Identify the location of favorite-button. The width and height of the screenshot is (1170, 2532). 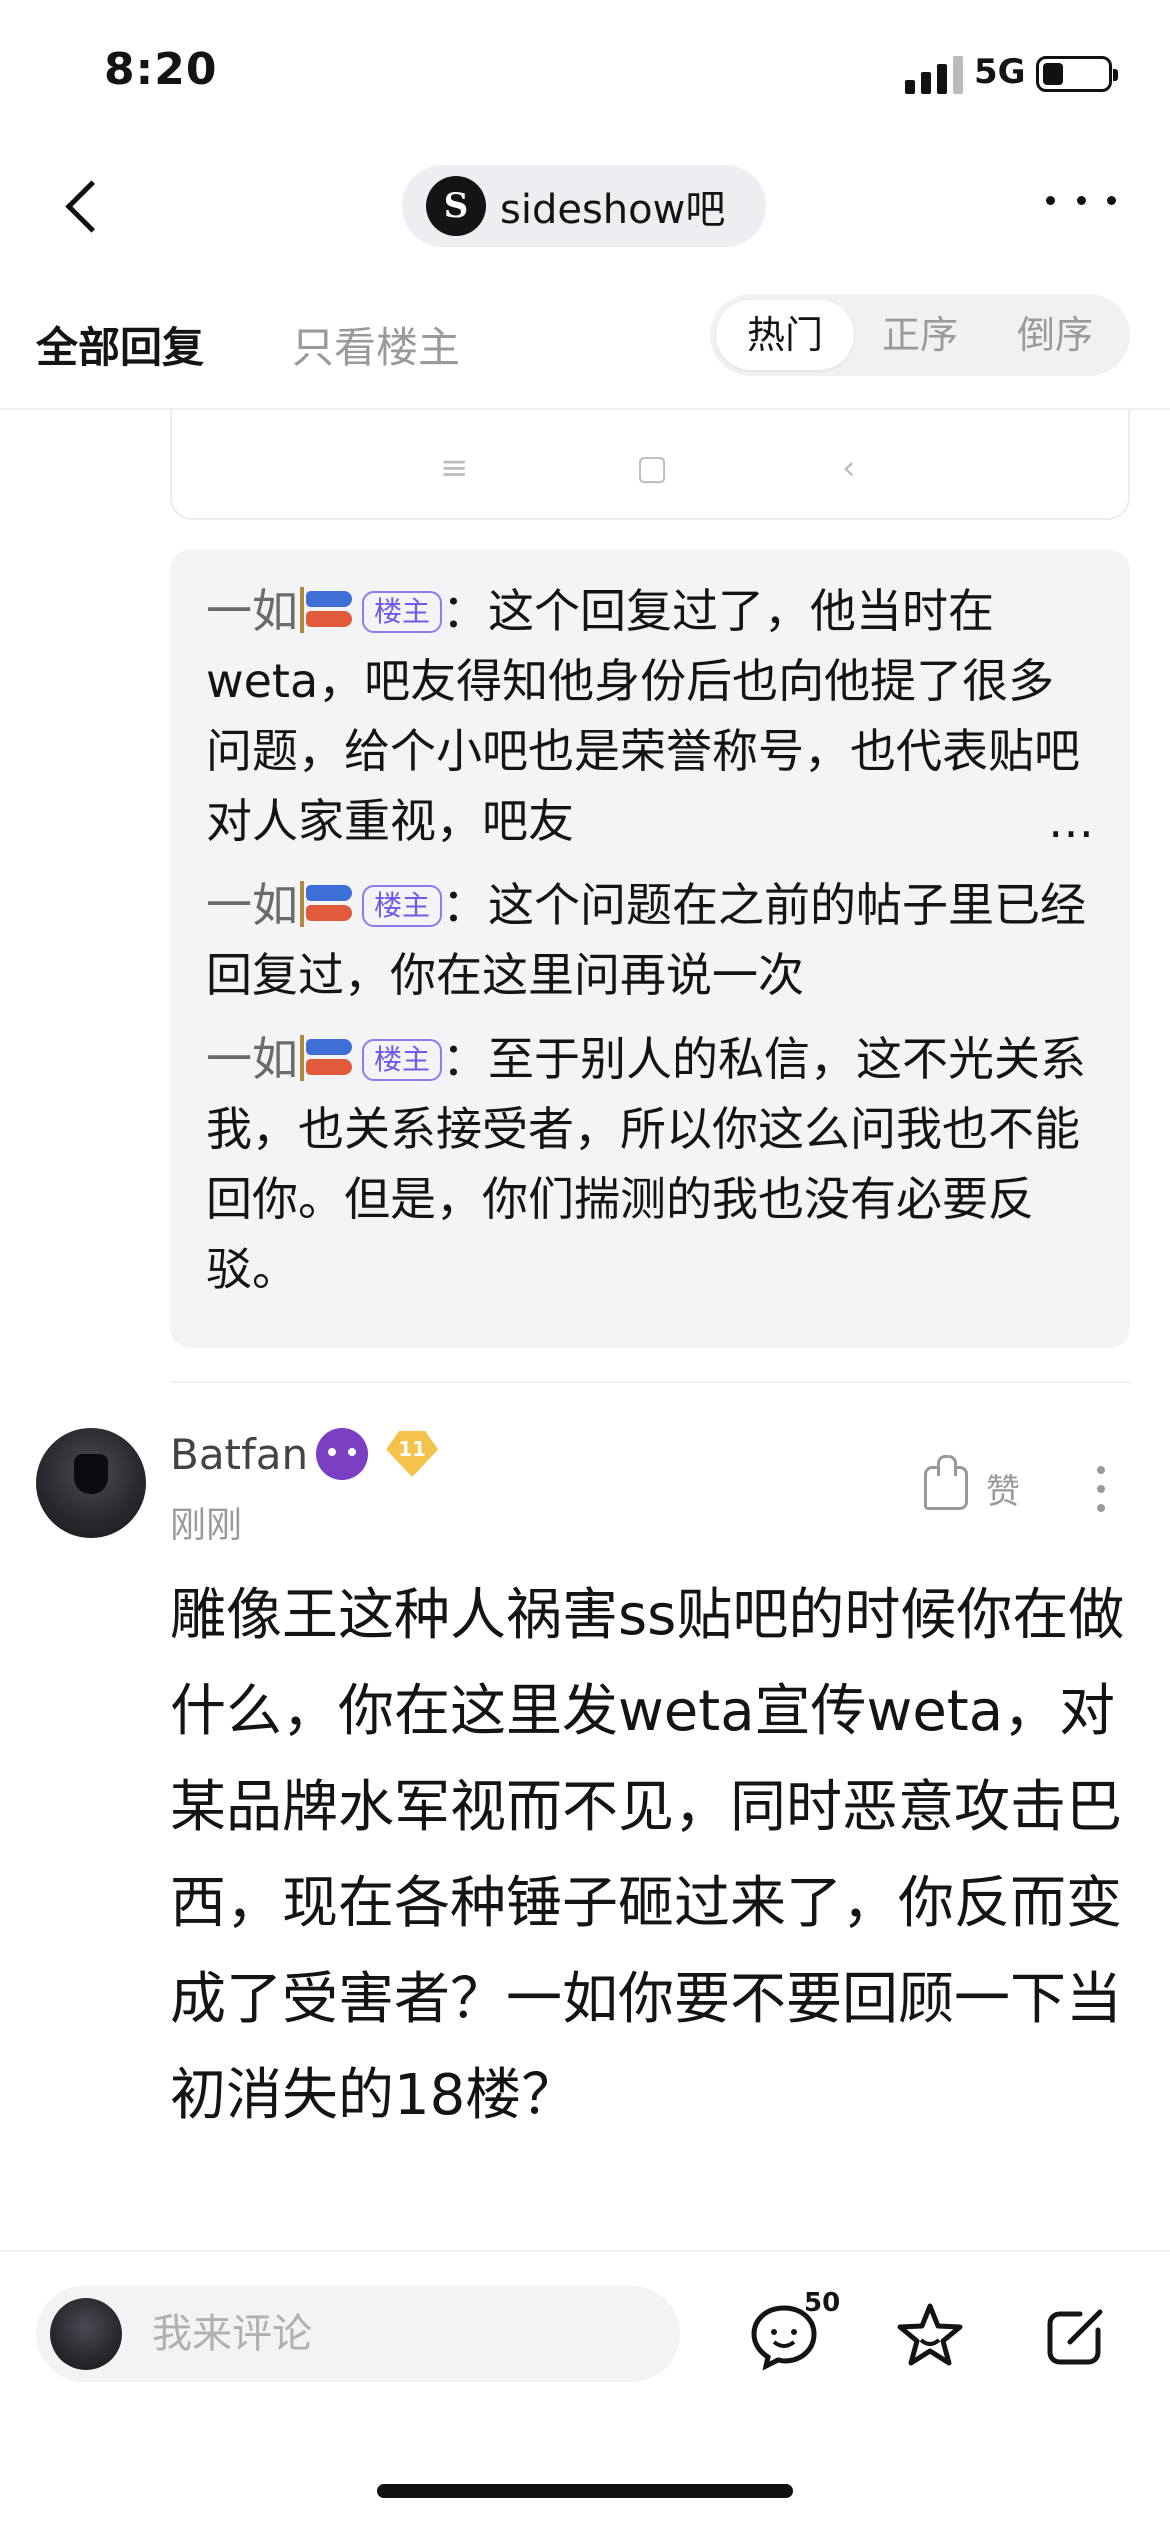
(930, 2336).